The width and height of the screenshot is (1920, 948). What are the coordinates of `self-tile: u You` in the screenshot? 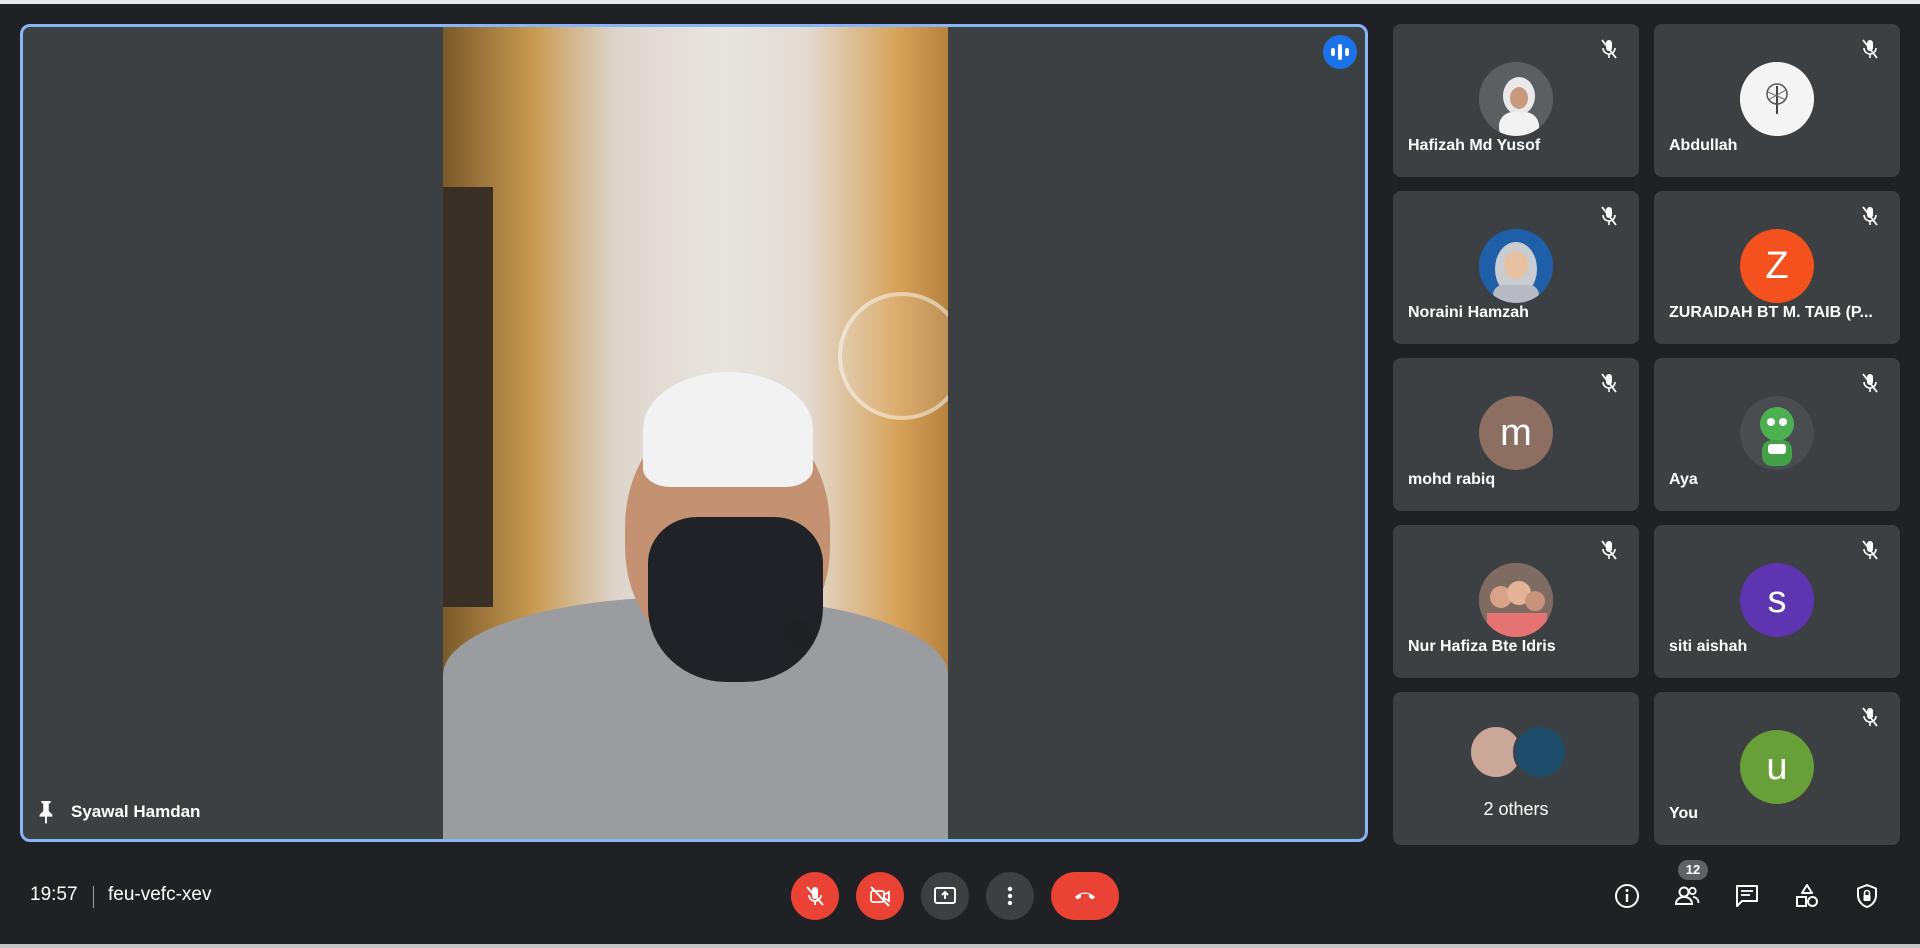 It's located at (1777, 768).